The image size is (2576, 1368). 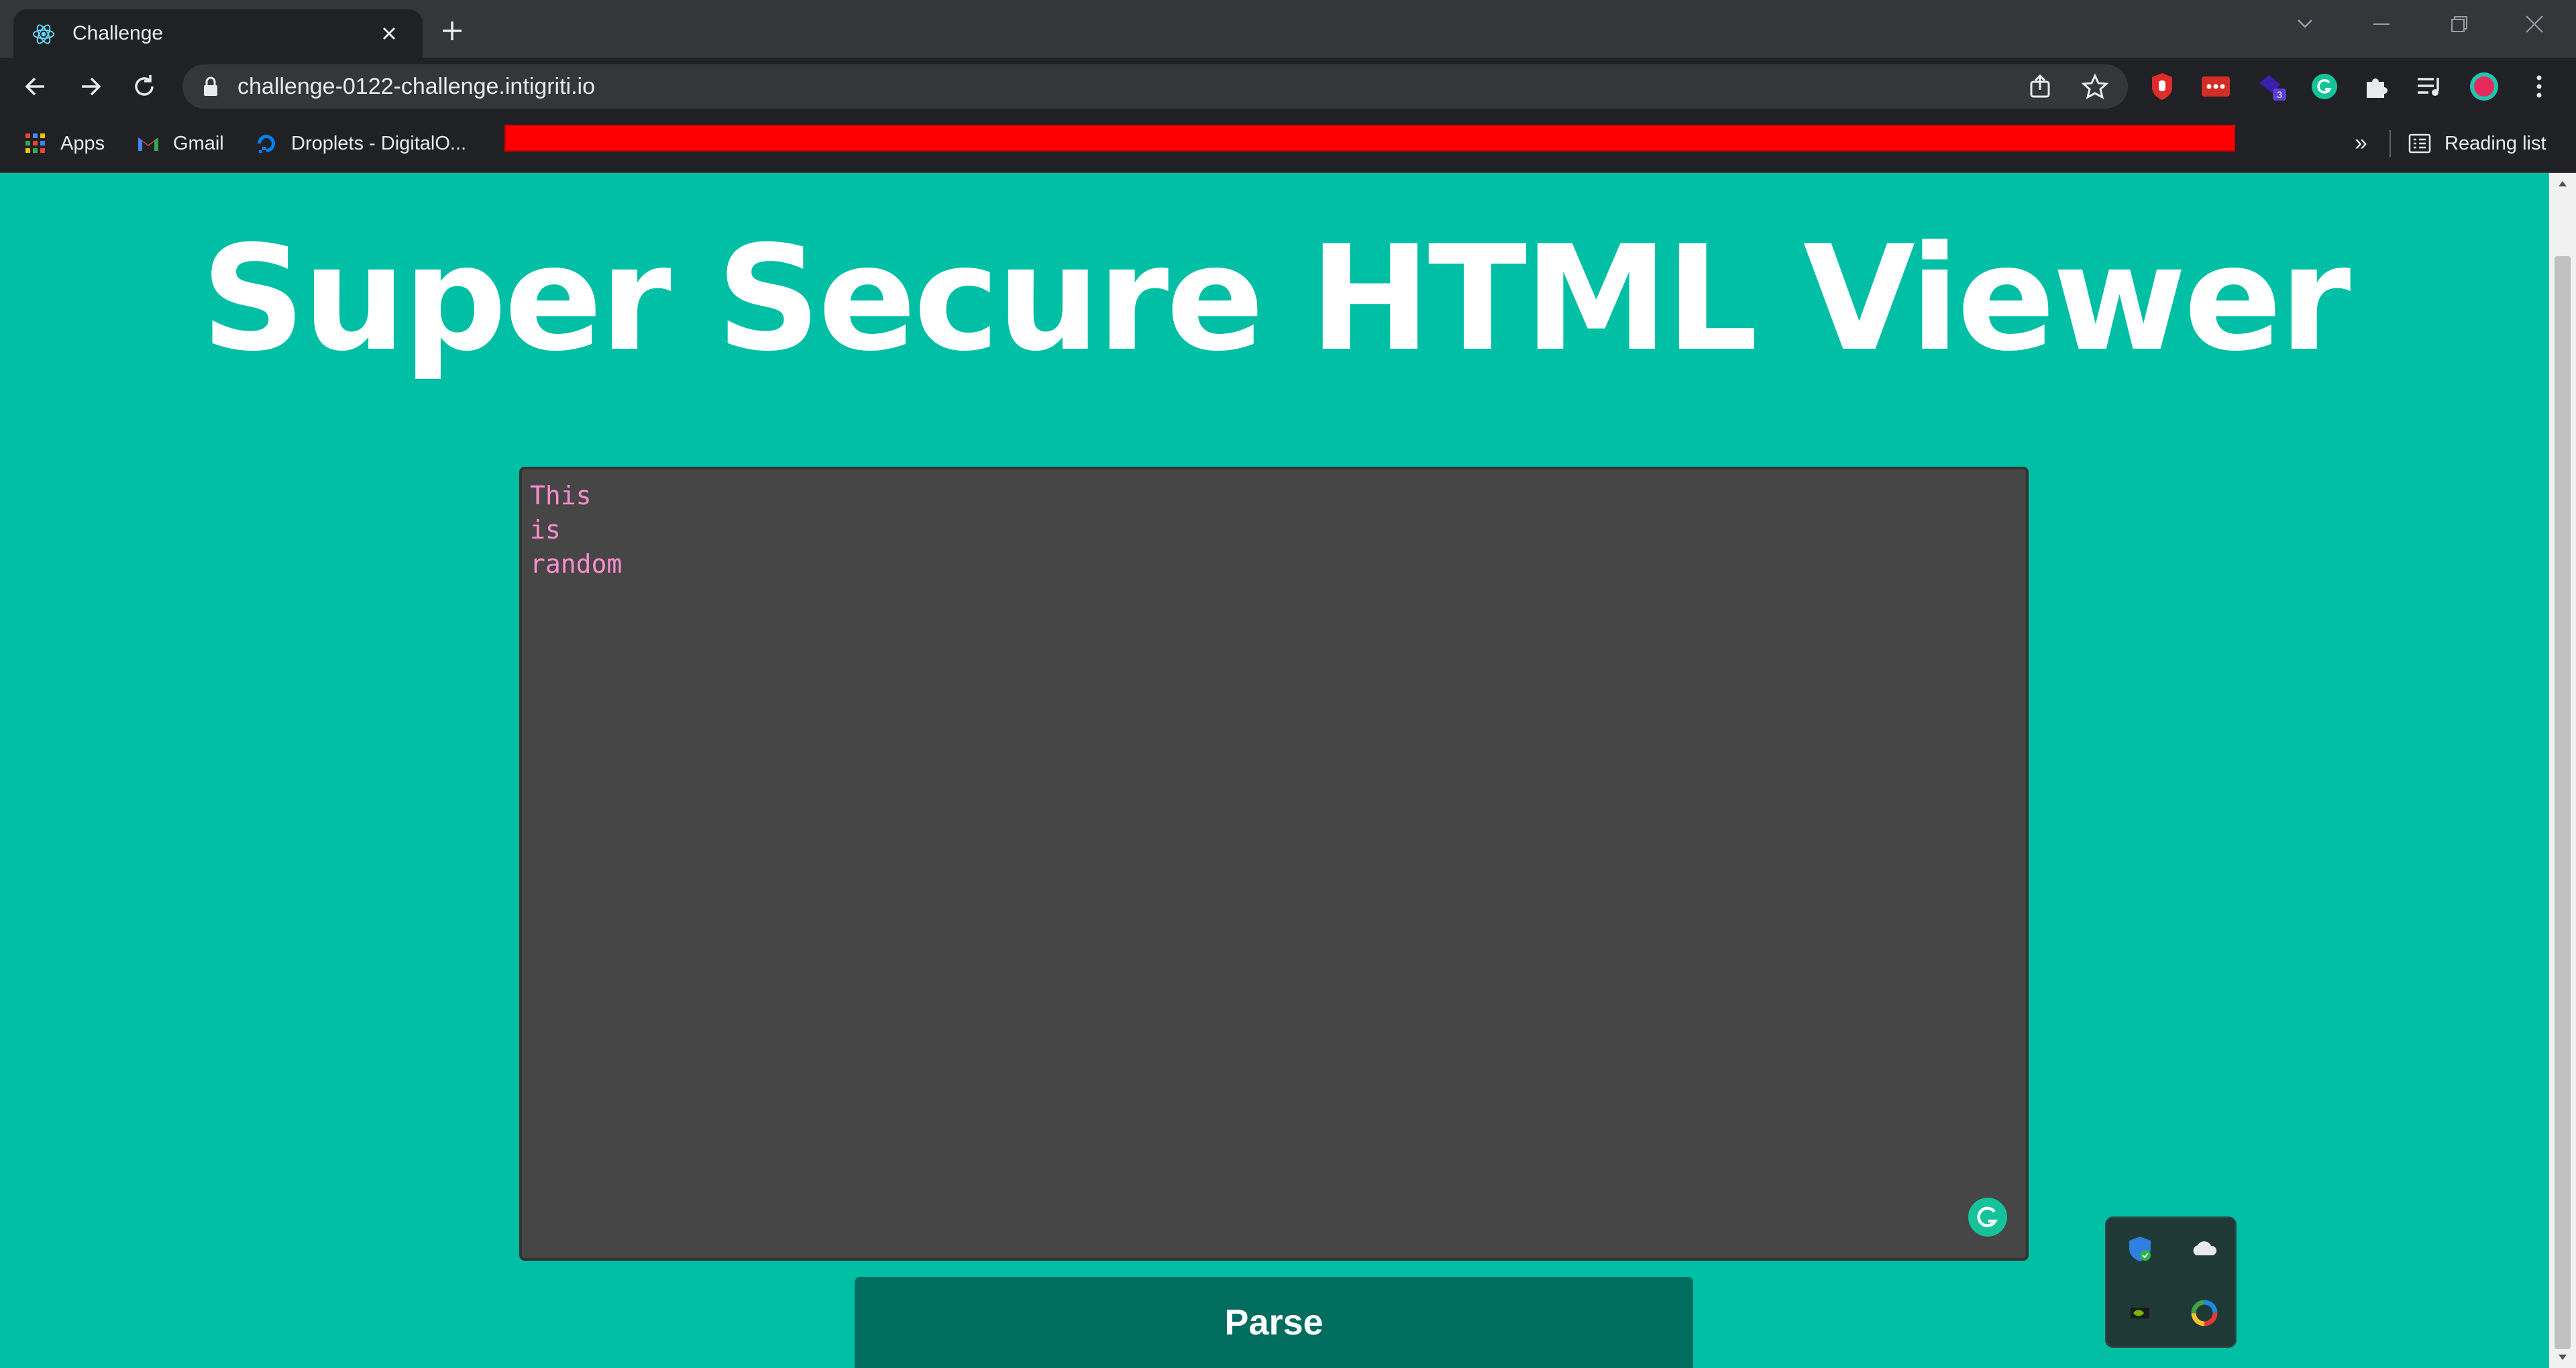 What do you see at coordinates (2484, 86) in the screenshot?
I see `profile-avatar-icon` at bounding box center [2484, 86].